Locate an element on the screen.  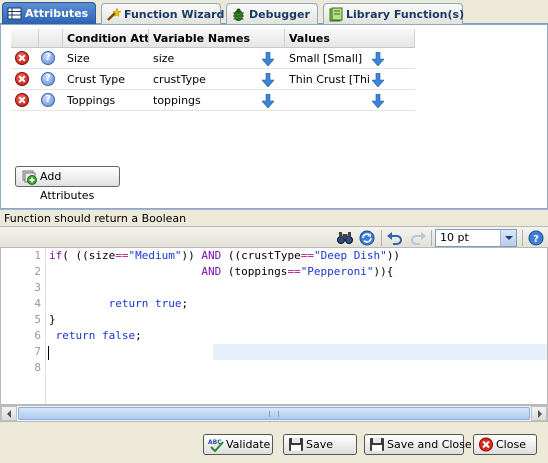
chevron-down-icon is located at coordinates (508, 238).